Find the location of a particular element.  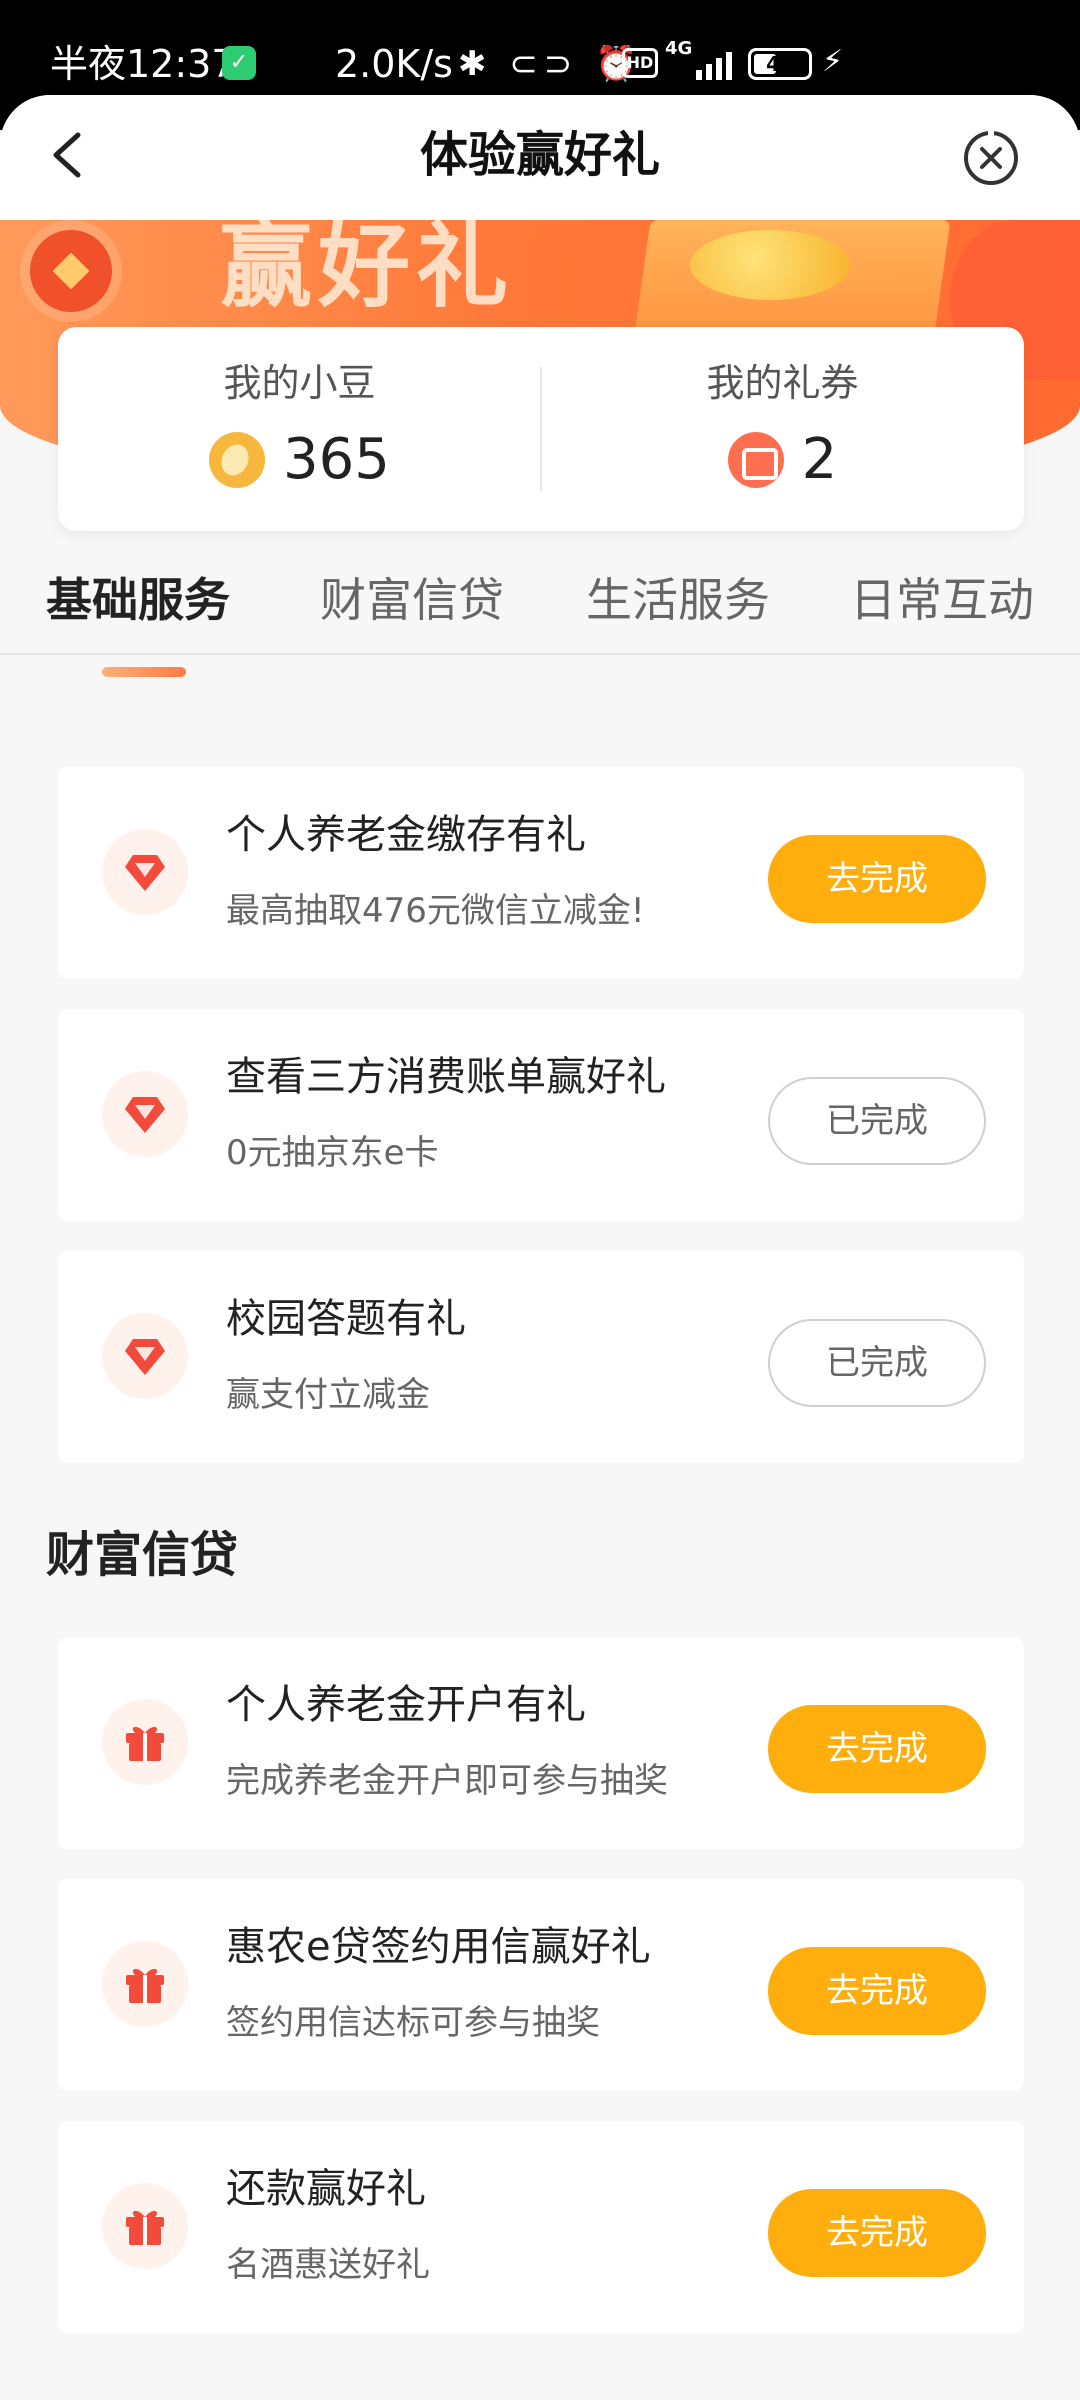

task-subtitle: 签约用信达标可参与抽奖 is located at coordinates (413, 2023).